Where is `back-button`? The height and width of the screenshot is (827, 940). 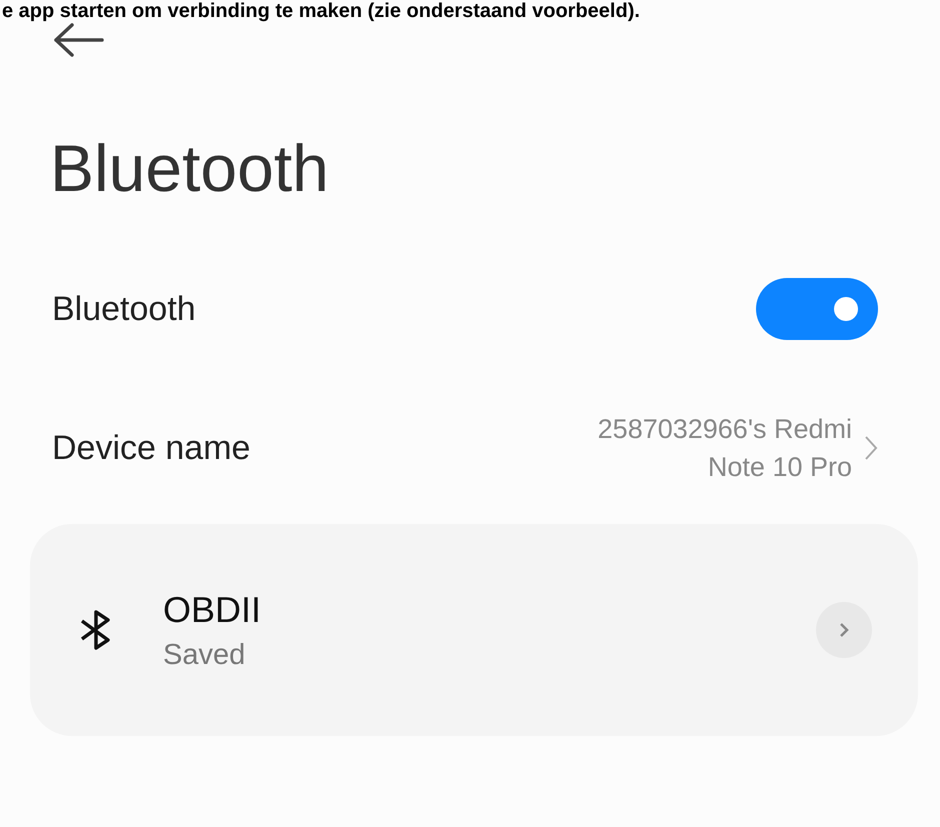 back-button is located at coordinates (78, 40).